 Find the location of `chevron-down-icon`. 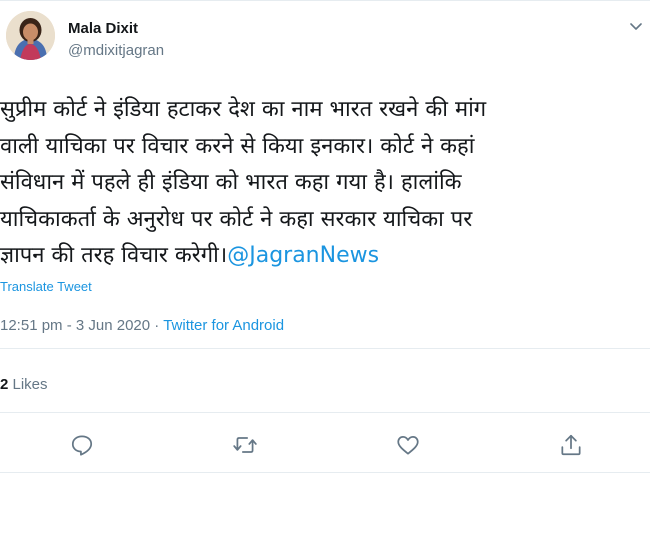

chevron-down-icon is located at coordinates (636, 26).